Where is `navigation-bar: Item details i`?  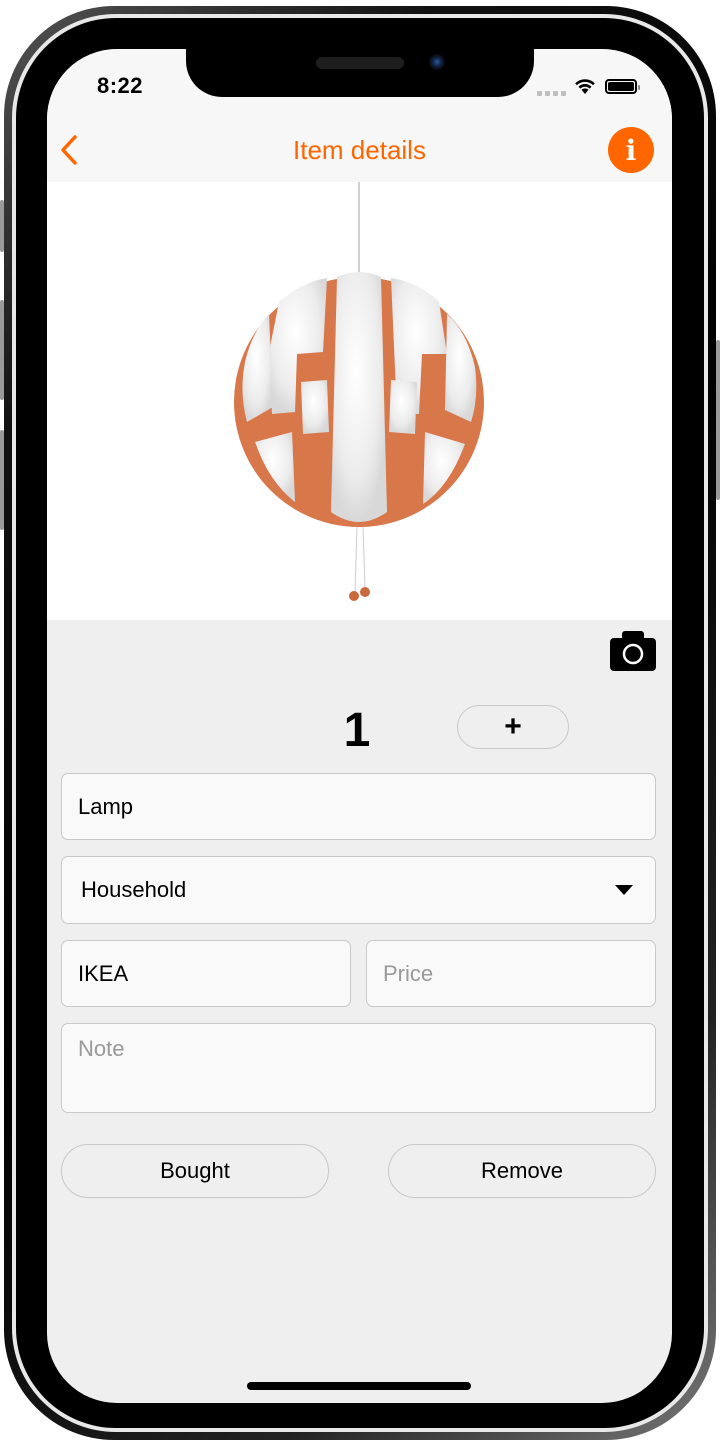
navigation-bar: Item details i is located at coordinates (359, 150).